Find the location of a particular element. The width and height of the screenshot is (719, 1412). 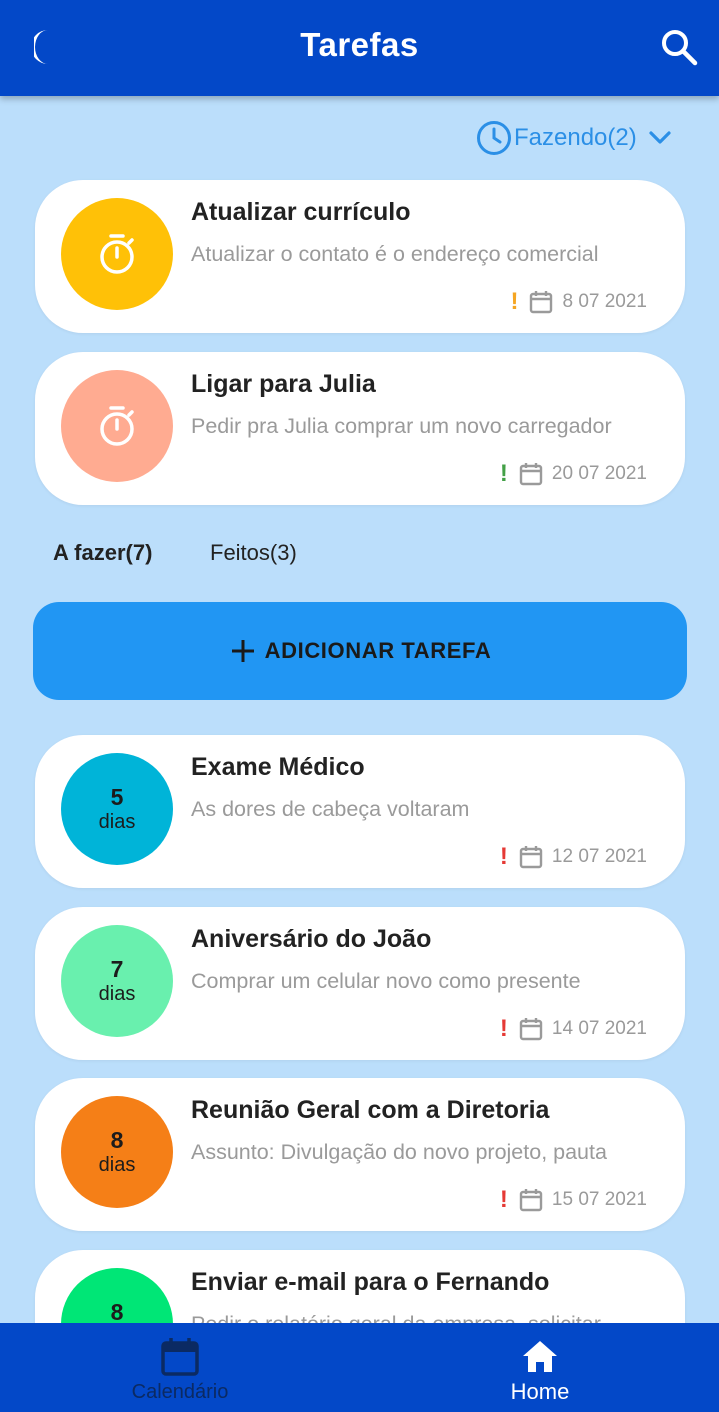

search-icon is located at coordinates (679, 47).